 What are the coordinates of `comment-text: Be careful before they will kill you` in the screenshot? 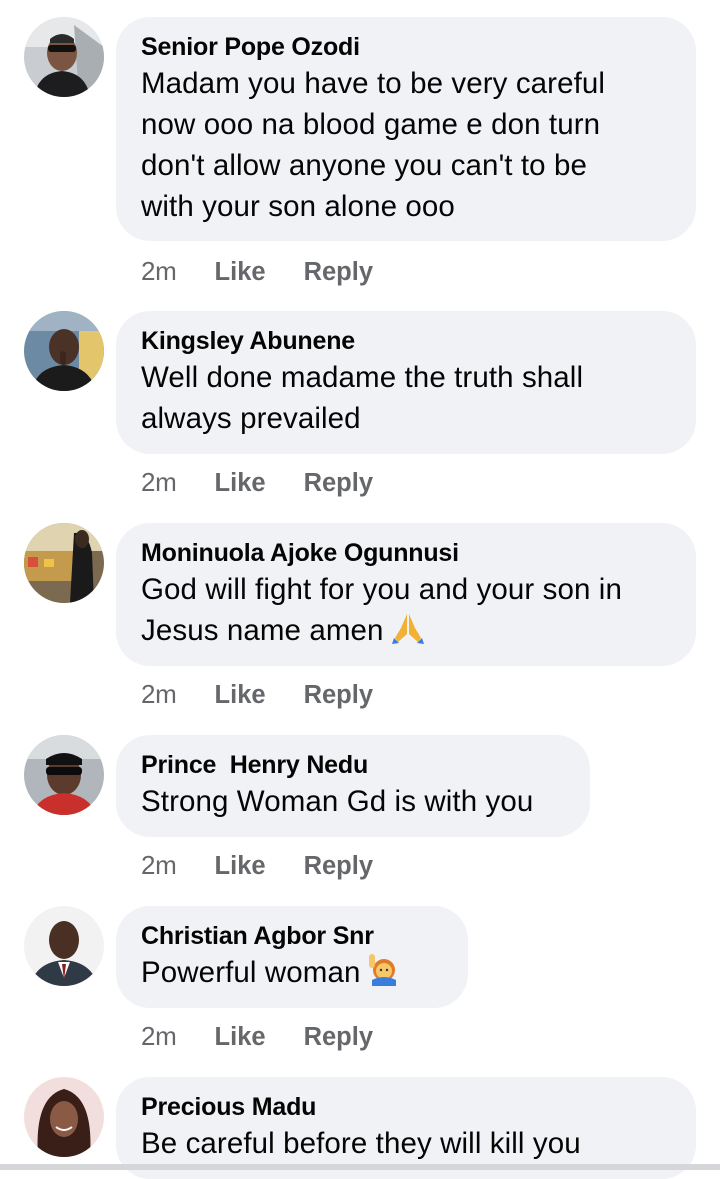 It's located at (361, 1143).